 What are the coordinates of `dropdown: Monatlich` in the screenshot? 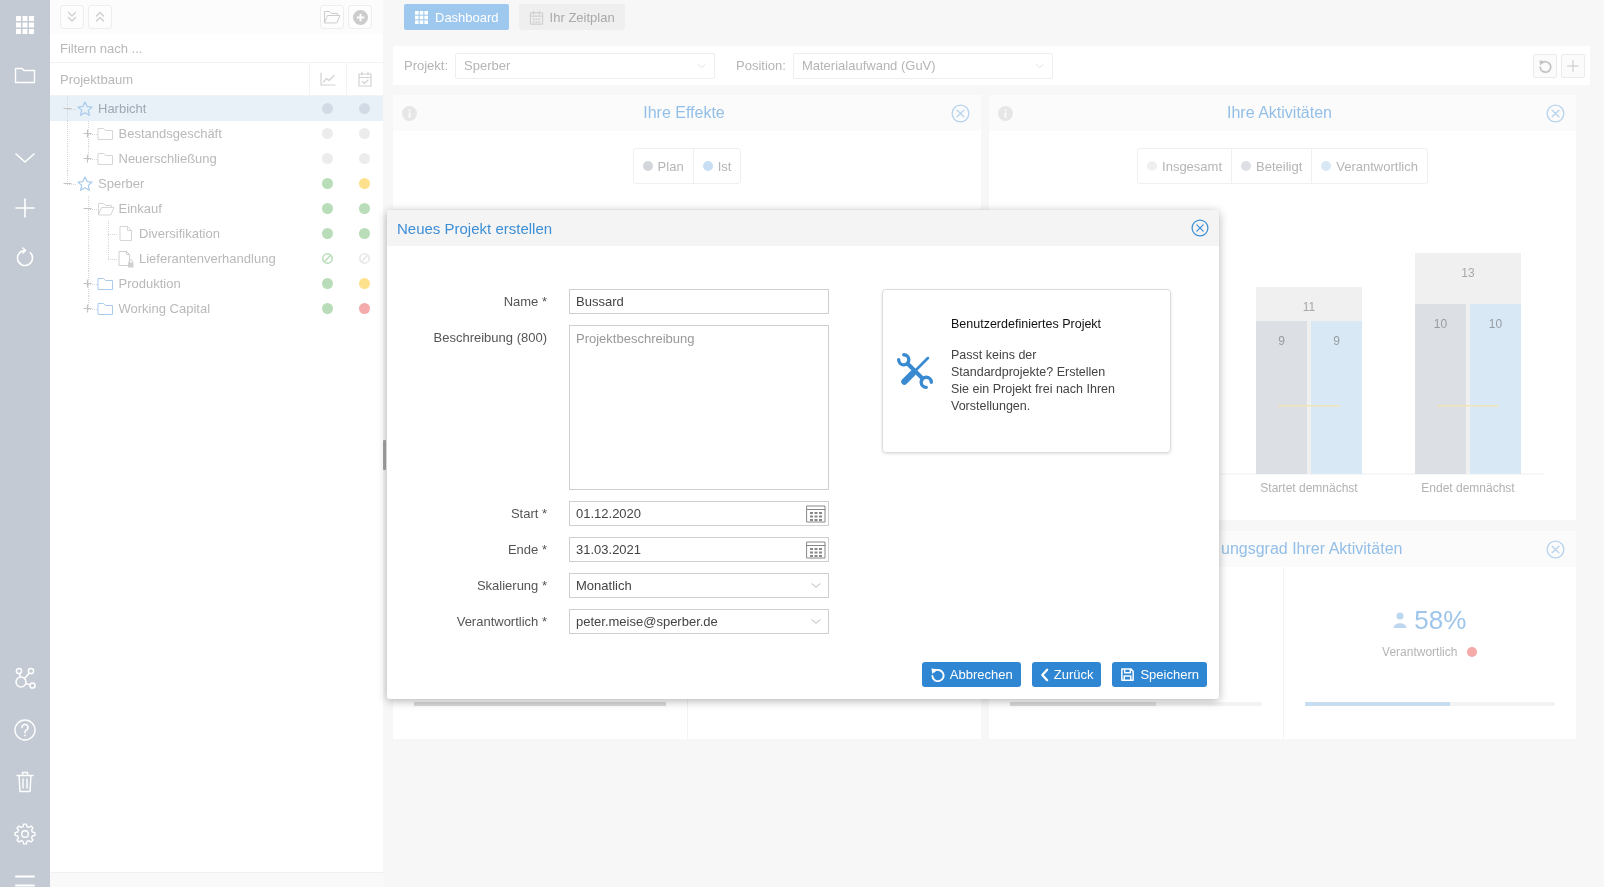 It's located at (699, 585).